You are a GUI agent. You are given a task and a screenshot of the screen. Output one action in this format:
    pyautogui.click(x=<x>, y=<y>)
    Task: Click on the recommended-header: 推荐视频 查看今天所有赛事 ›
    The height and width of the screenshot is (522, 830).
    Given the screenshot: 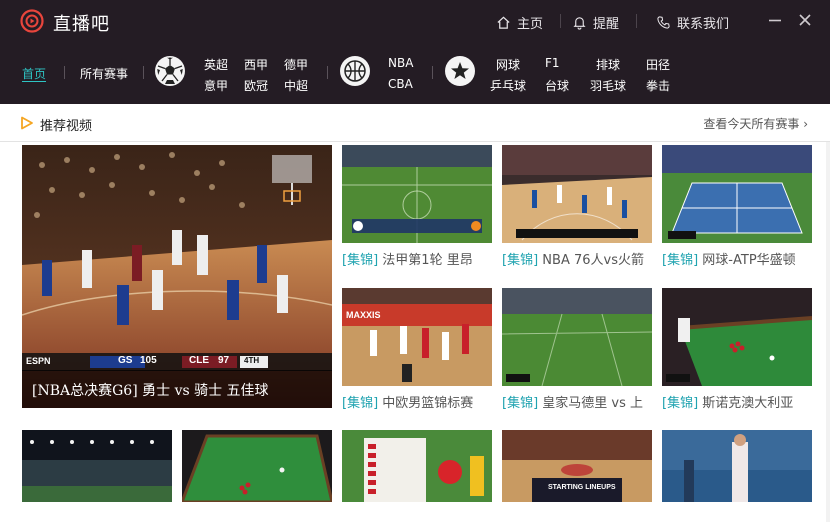 What is the action you would take?
    pyautogui.click(x=415, y=123)
    